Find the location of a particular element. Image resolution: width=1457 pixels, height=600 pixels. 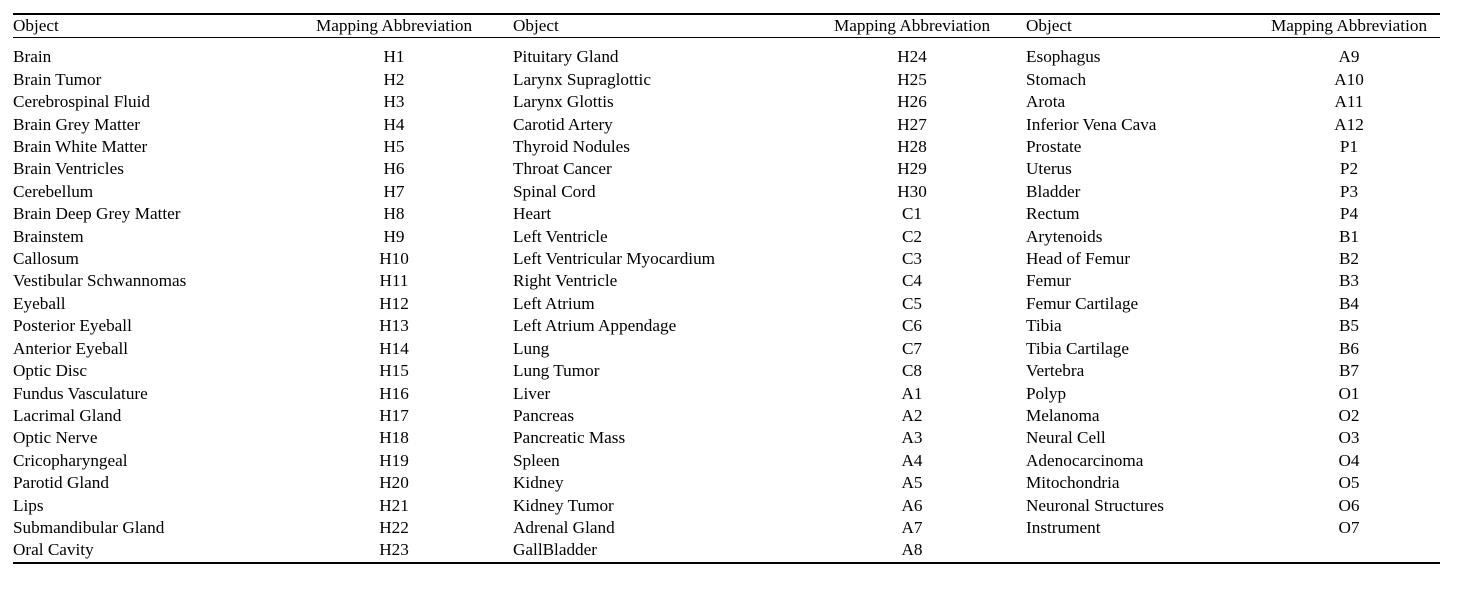

cell-object: Optic Disc is located at coordinates (50, 371).